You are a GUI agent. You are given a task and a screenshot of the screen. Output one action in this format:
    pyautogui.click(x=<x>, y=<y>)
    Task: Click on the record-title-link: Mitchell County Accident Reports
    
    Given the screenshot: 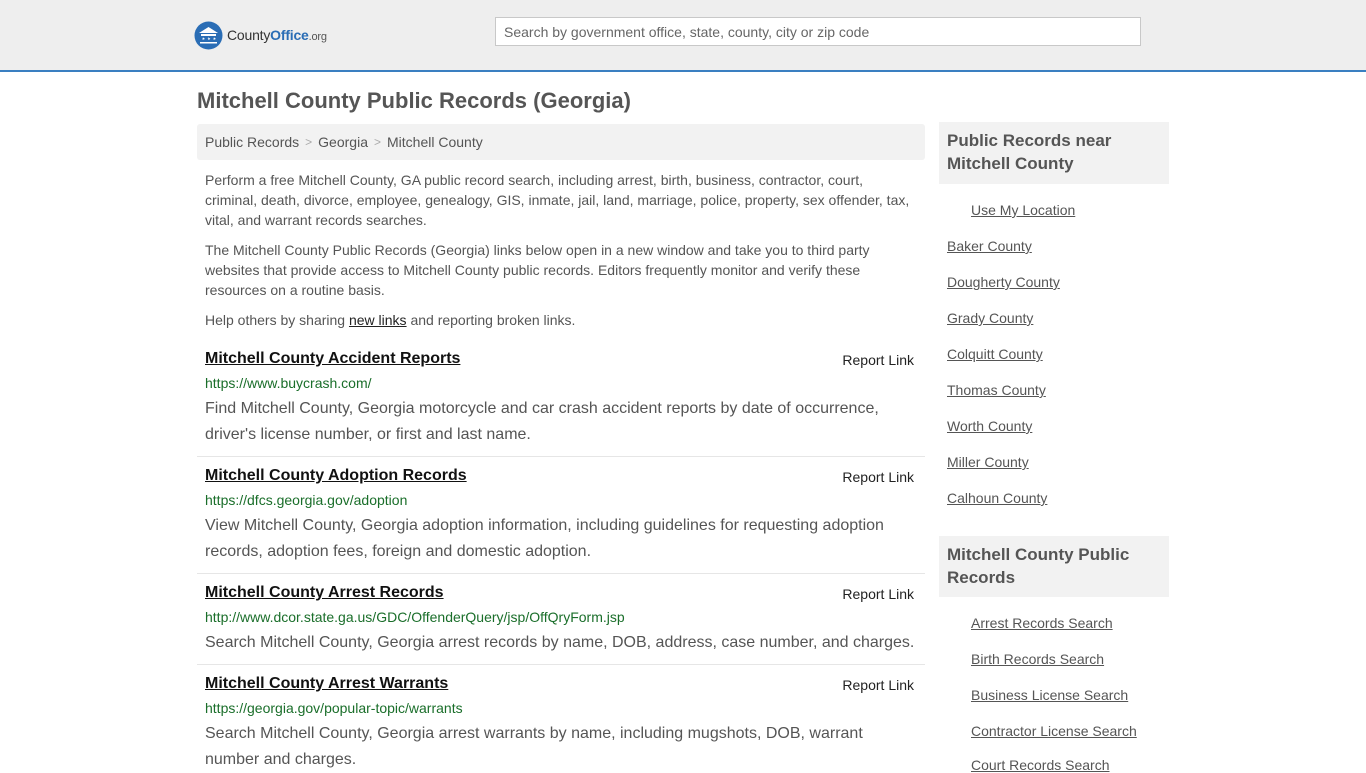 What is the action you would take?
    pyautogui.click(x=332, y=359)
    